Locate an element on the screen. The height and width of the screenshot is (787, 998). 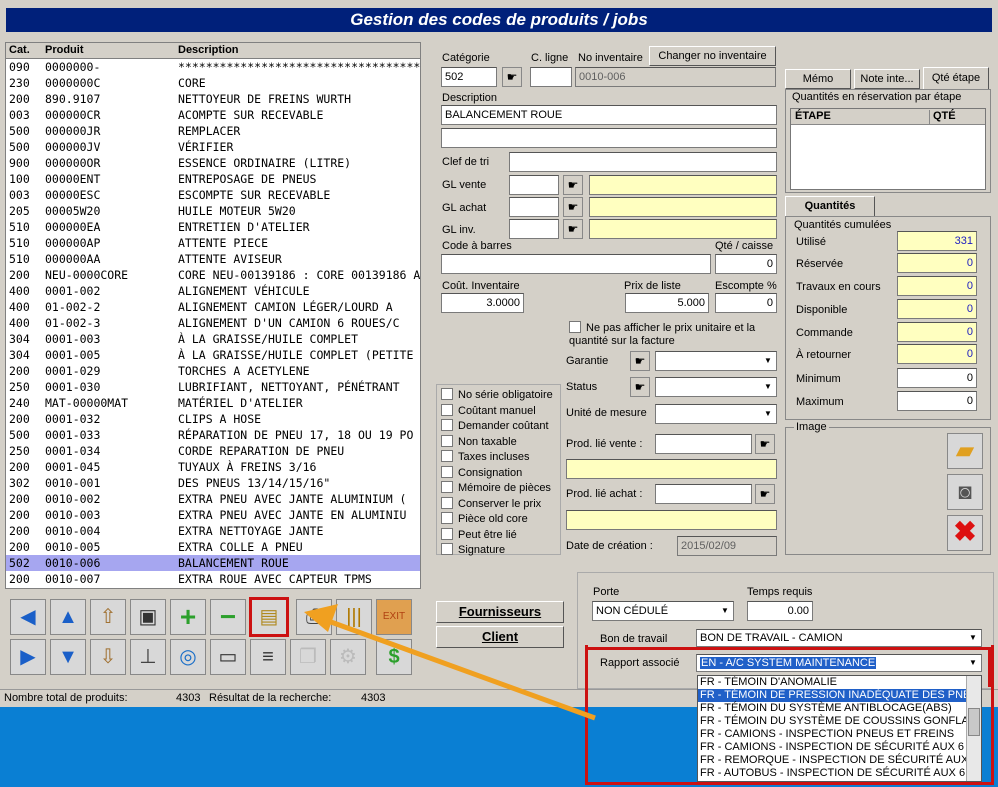
monitor-icon: ▭ is located at coordinates (228, 657).